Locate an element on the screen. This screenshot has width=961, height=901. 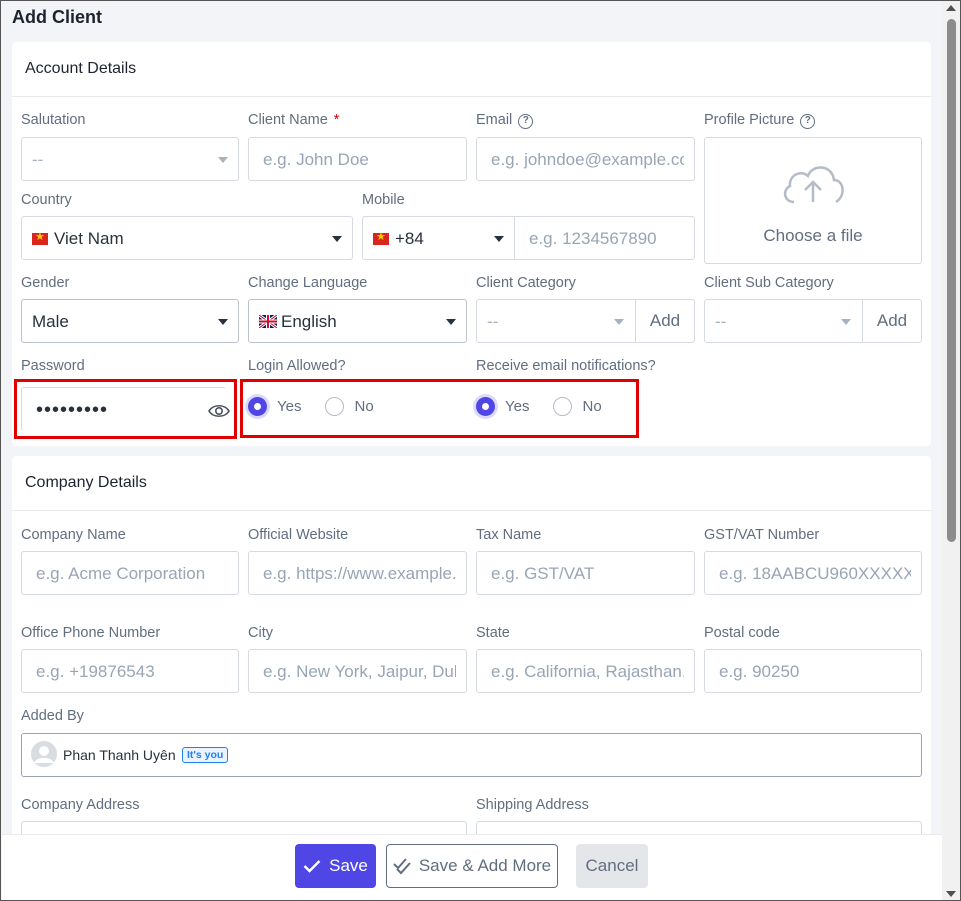
avatar is located at coordinates (44, 754).